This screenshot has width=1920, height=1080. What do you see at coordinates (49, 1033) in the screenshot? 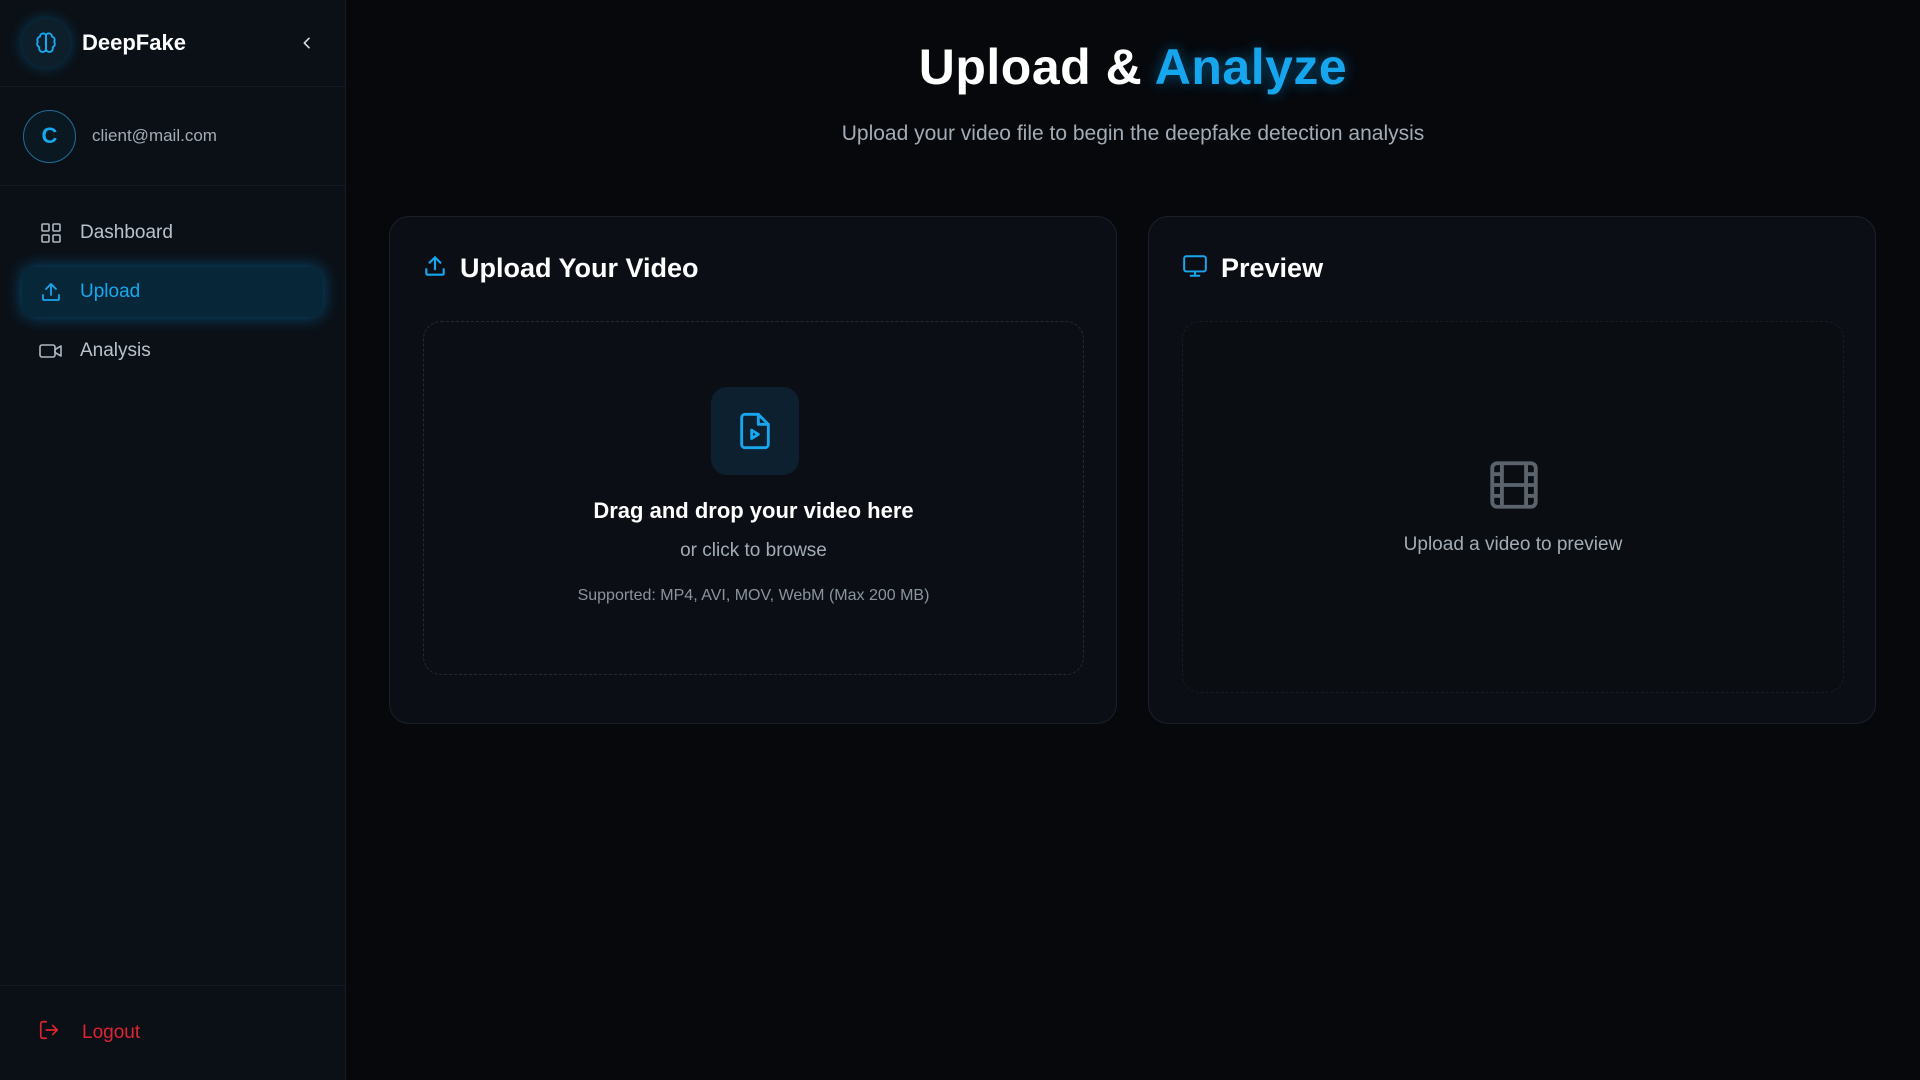
I see `logout-icon` at bounding box center [49, 1033].